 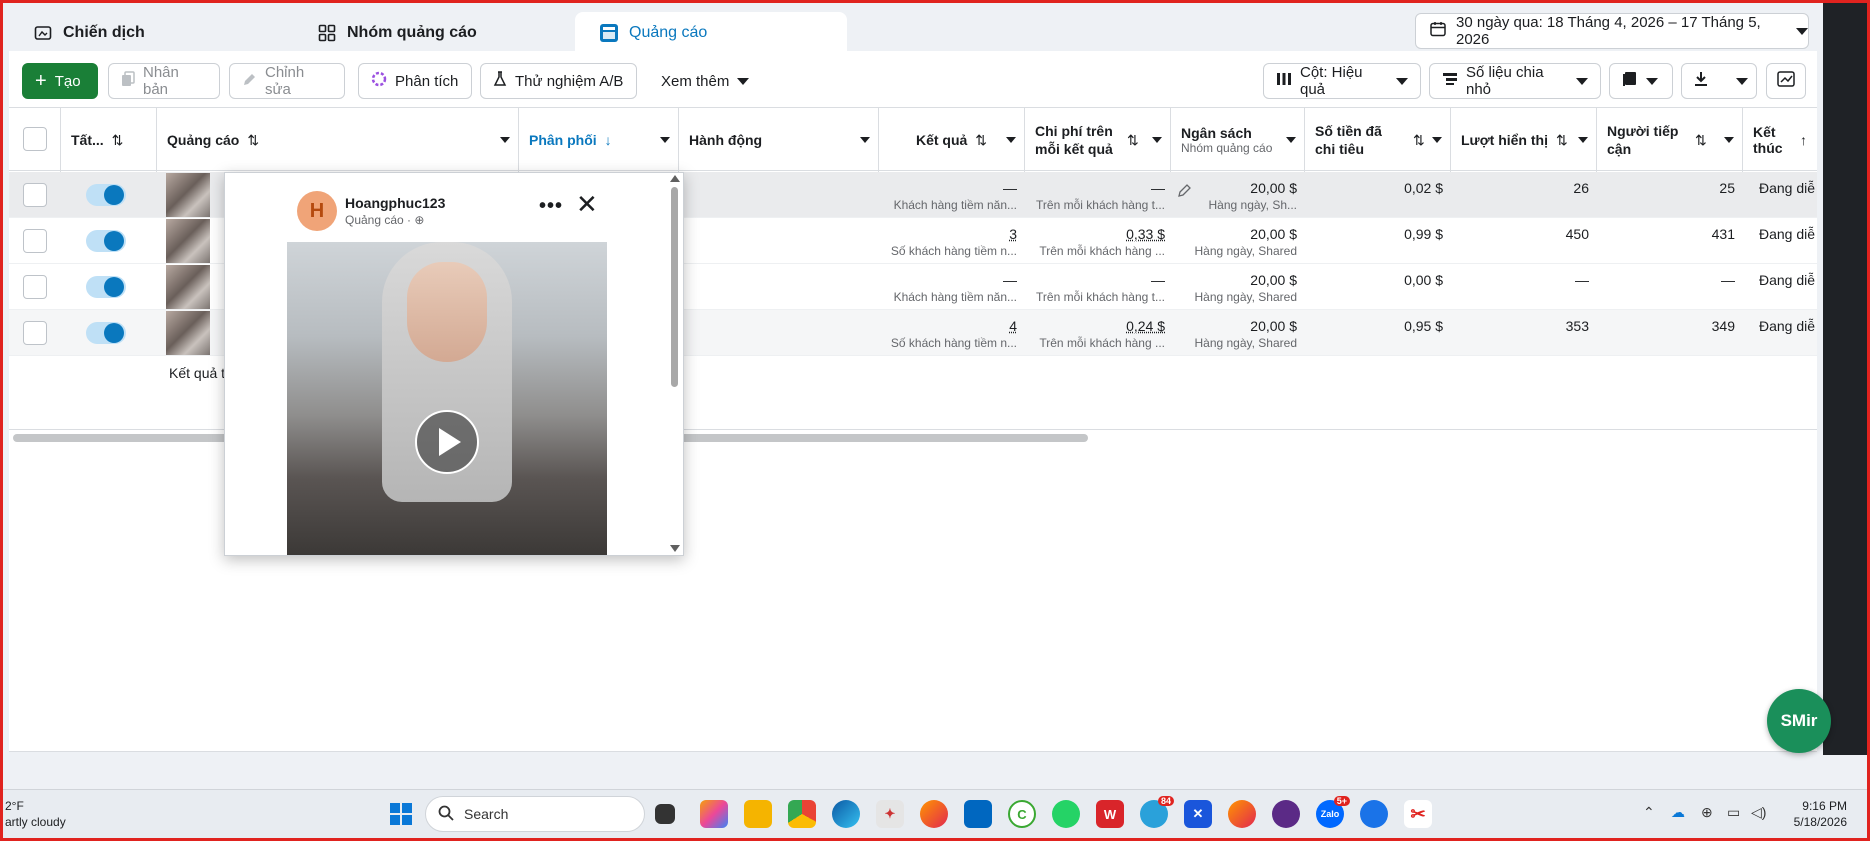 What do you see at coordinates (1238, 140) in the screenshot?
I see `header-budget: Ngân sách Nhóm quảng cáo` at bounding box center [1238, 140].